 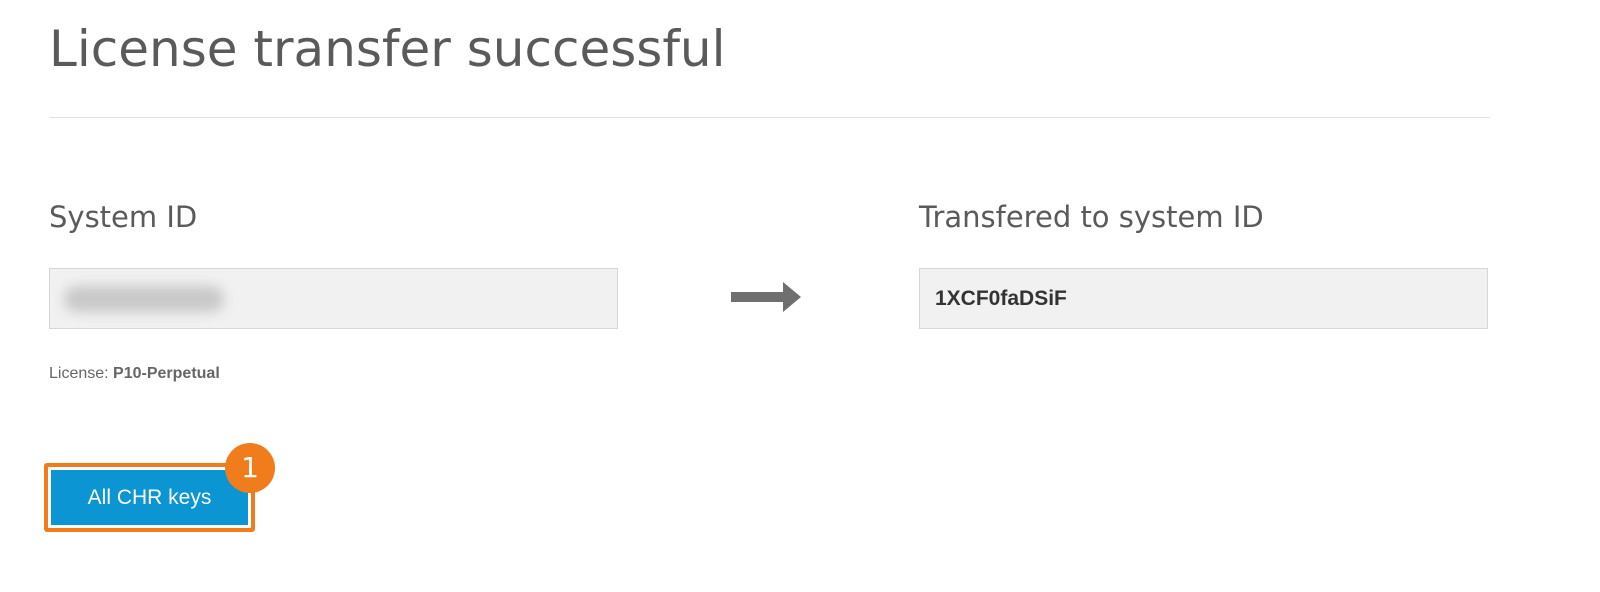 What do you see at coordinates (81, 373) in the screenshot?
I see `license-label: License:` at bounding box center [81, 373].